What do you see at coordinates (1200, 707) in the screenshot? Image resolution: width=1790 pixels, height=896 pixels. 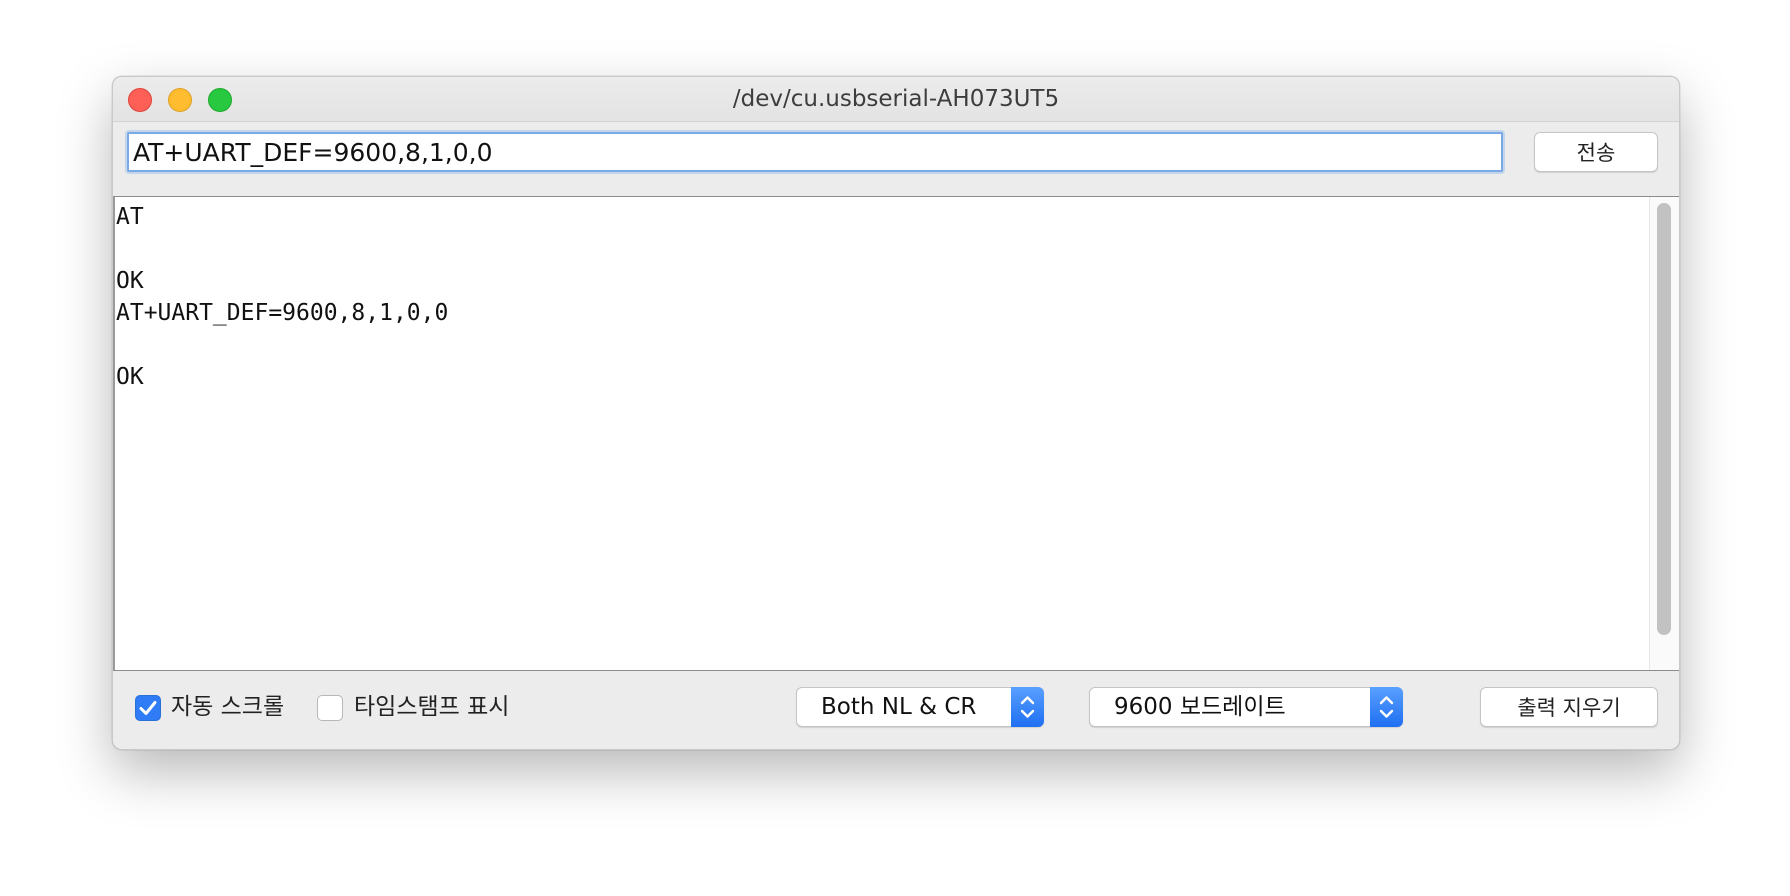 I see `baud-rate-value: 9600 보드레이트` at bounding box center [1200, 707].